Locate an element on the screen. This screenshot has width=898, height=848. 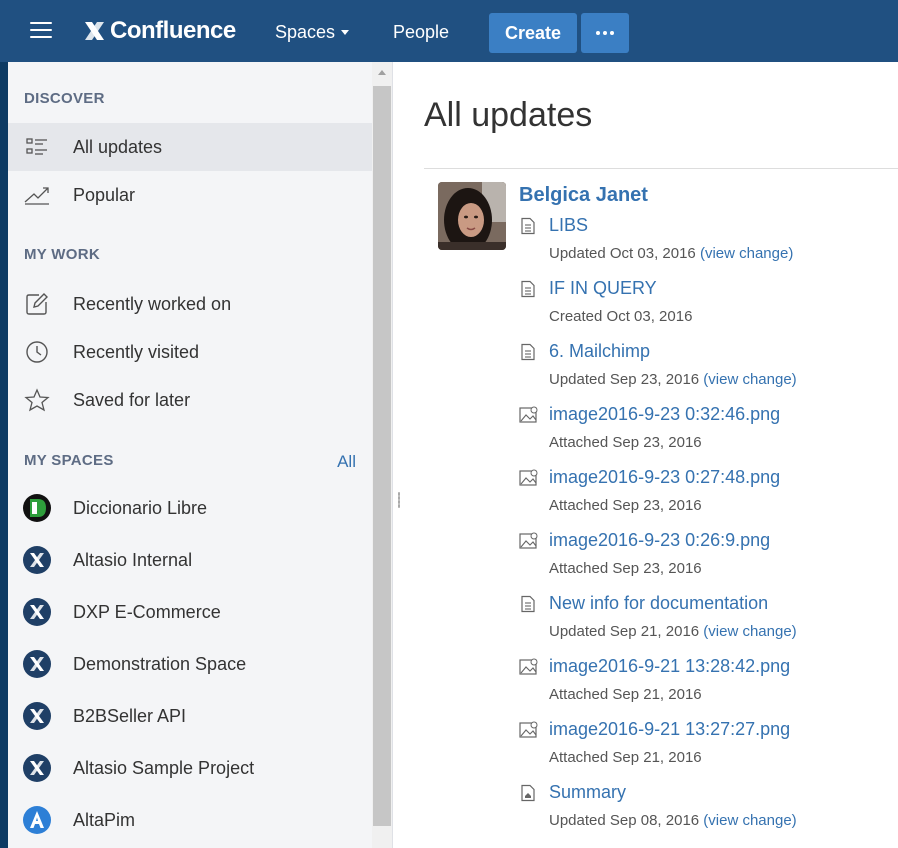
update-title-link: 6. Mailchimp is located at coordinates (599, 351).